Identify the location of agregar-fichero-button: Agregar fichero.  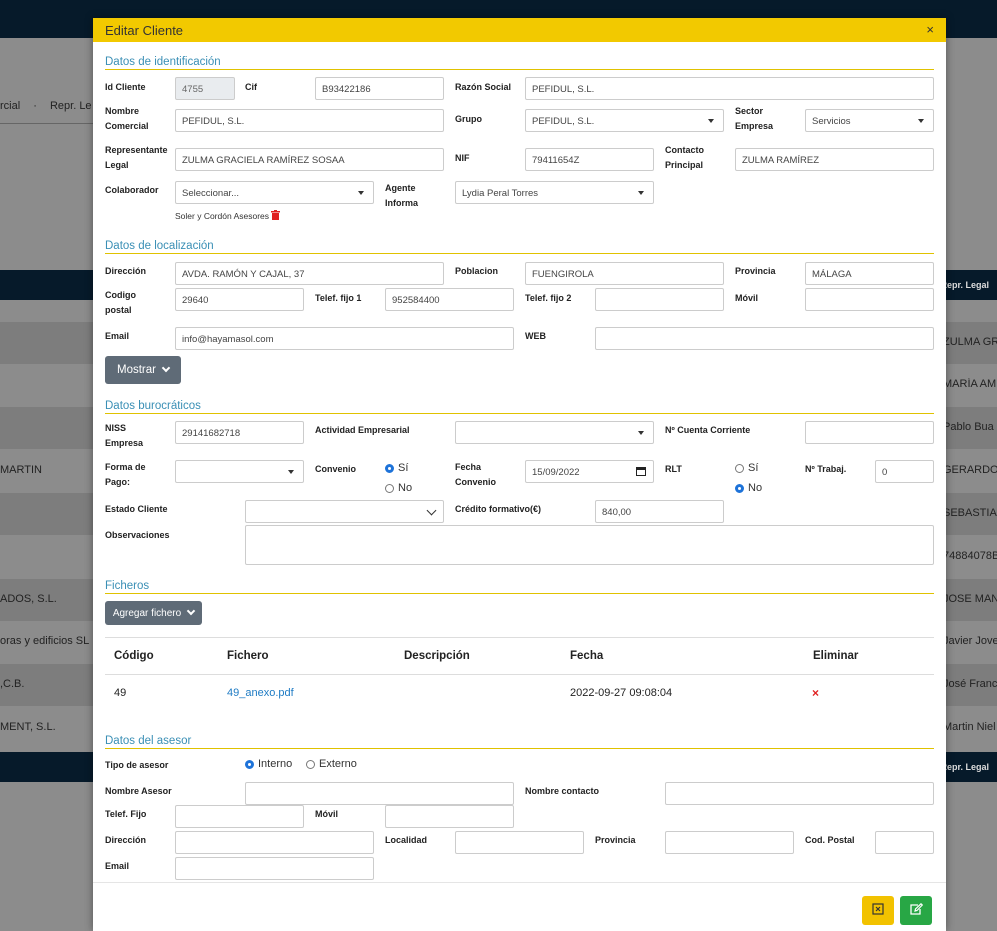
(153, 613).